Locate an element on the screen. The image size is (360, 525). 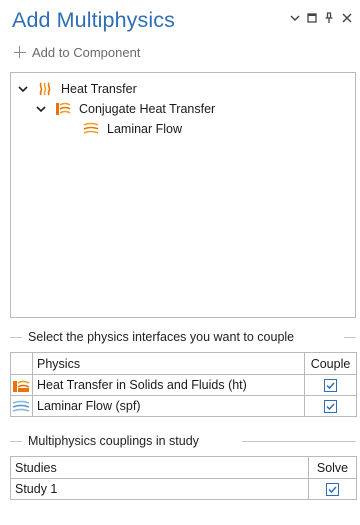
window-header: Add Multiphysics is located at coordinates (180, 22).